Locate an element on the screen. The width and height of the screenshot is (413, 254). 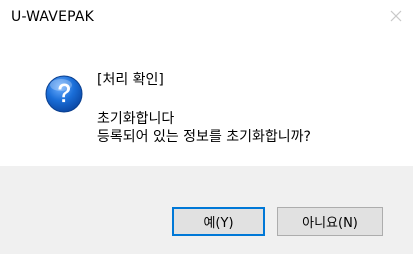
close-button is located at coordinates (396, 16).